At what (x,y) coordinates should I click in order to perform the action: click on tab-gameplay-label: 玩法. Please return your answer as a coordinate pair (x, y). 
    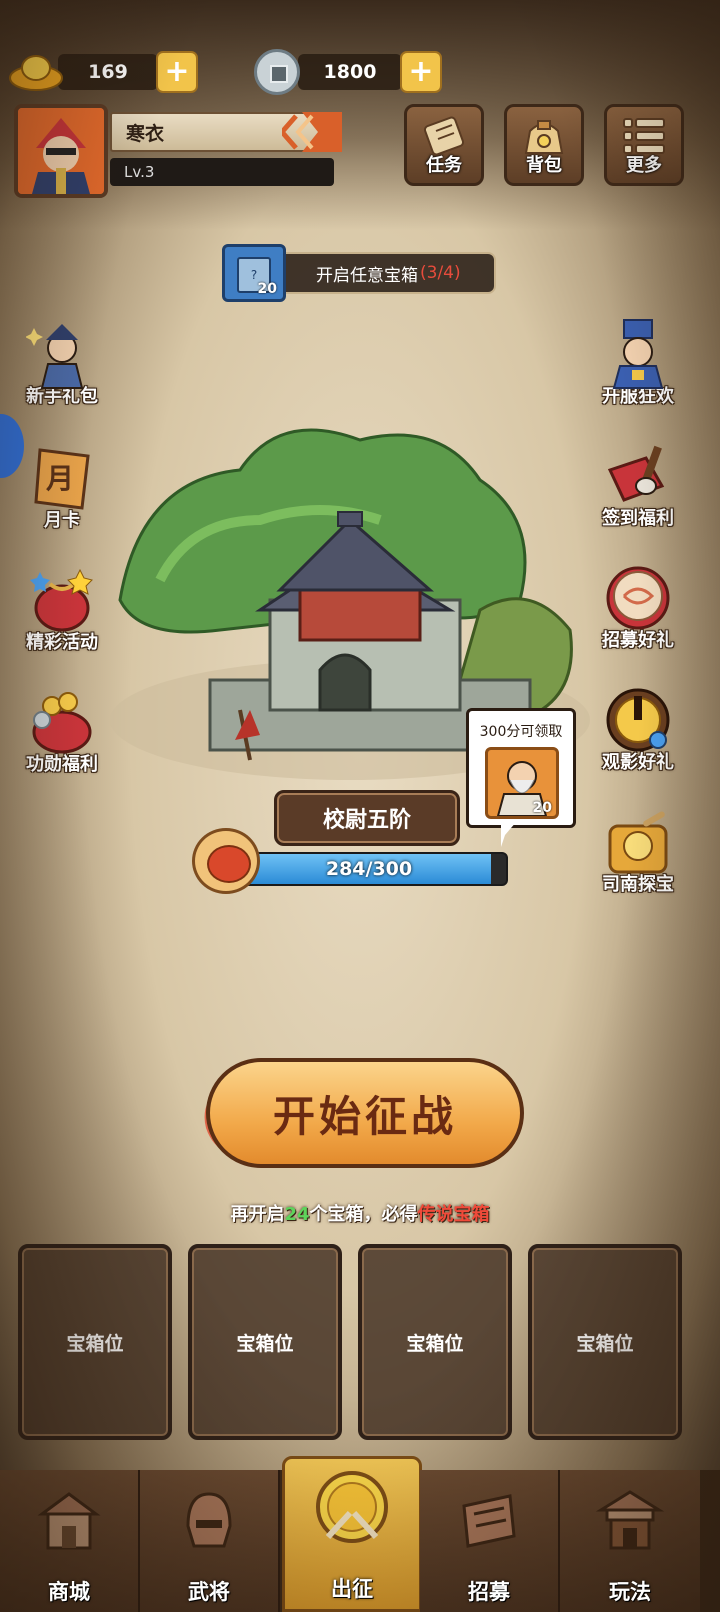
    Looking at the image, I should click on (630, 1592).